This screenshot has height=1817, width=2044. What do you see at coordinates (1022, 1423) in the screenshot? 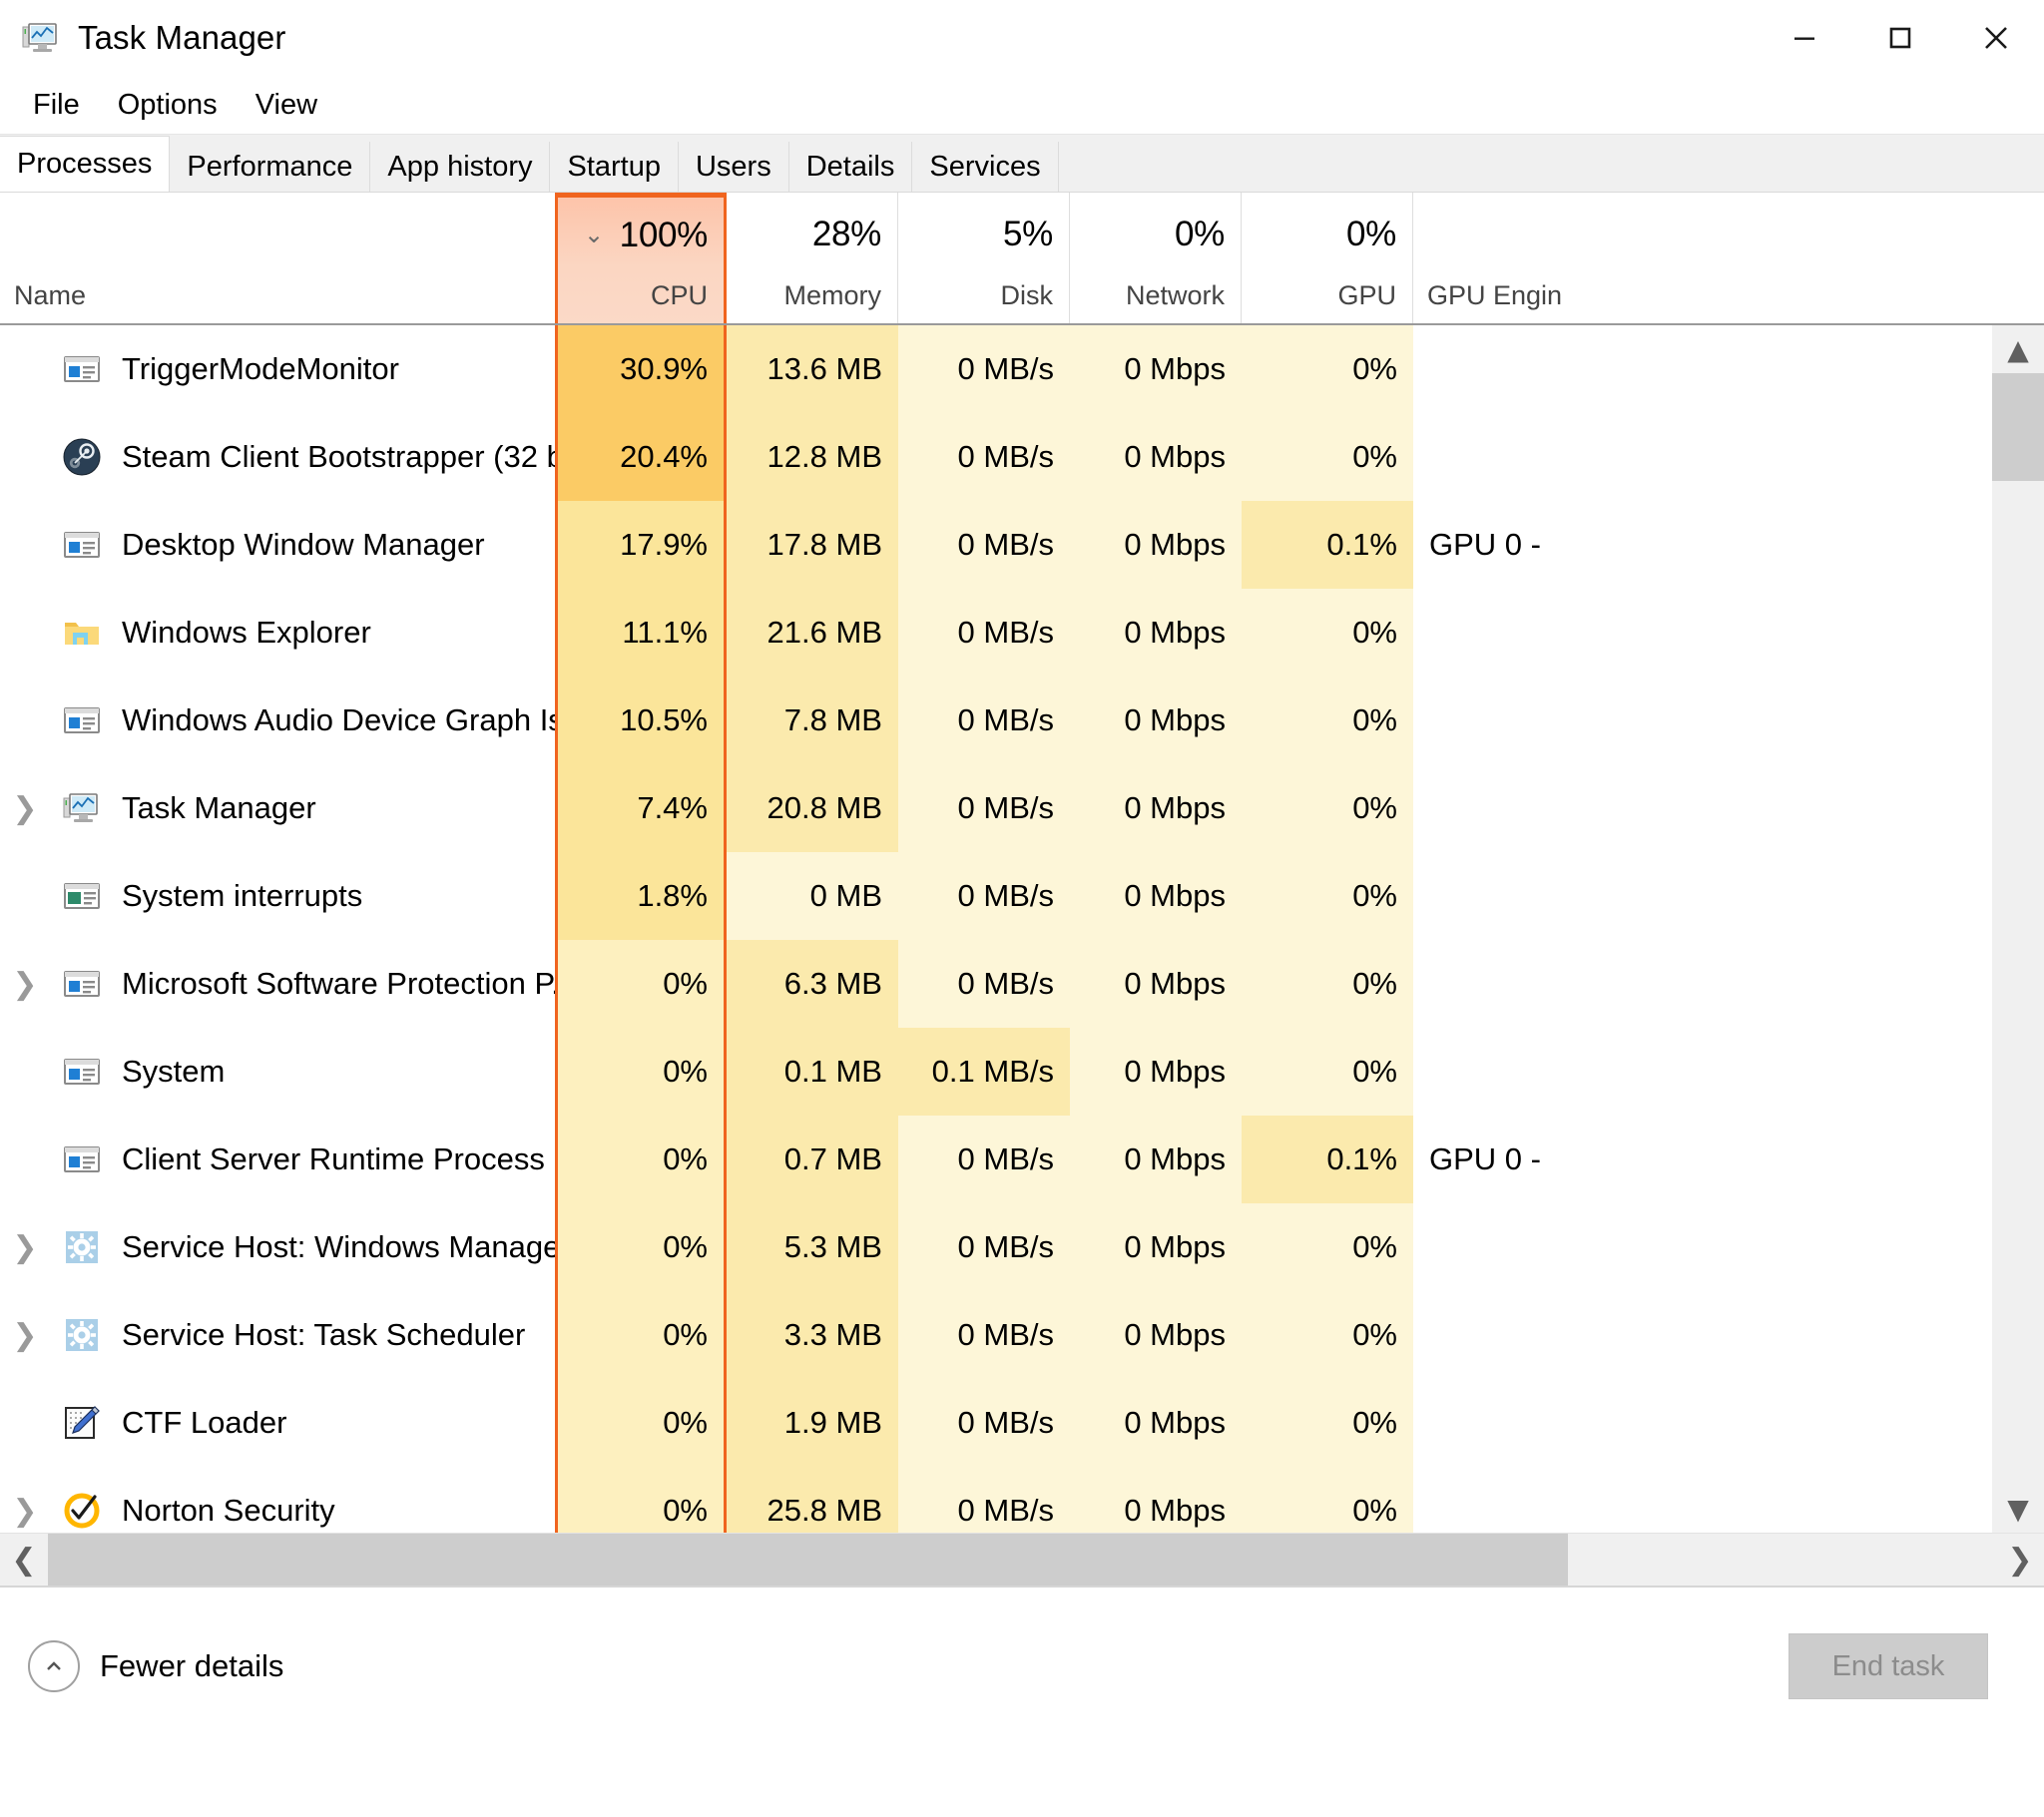
I see `table-row: CTF Loader 0% 1.9 MB 0 MB/s 0 Mbps 0%` at bounding box center [1022, 1423].